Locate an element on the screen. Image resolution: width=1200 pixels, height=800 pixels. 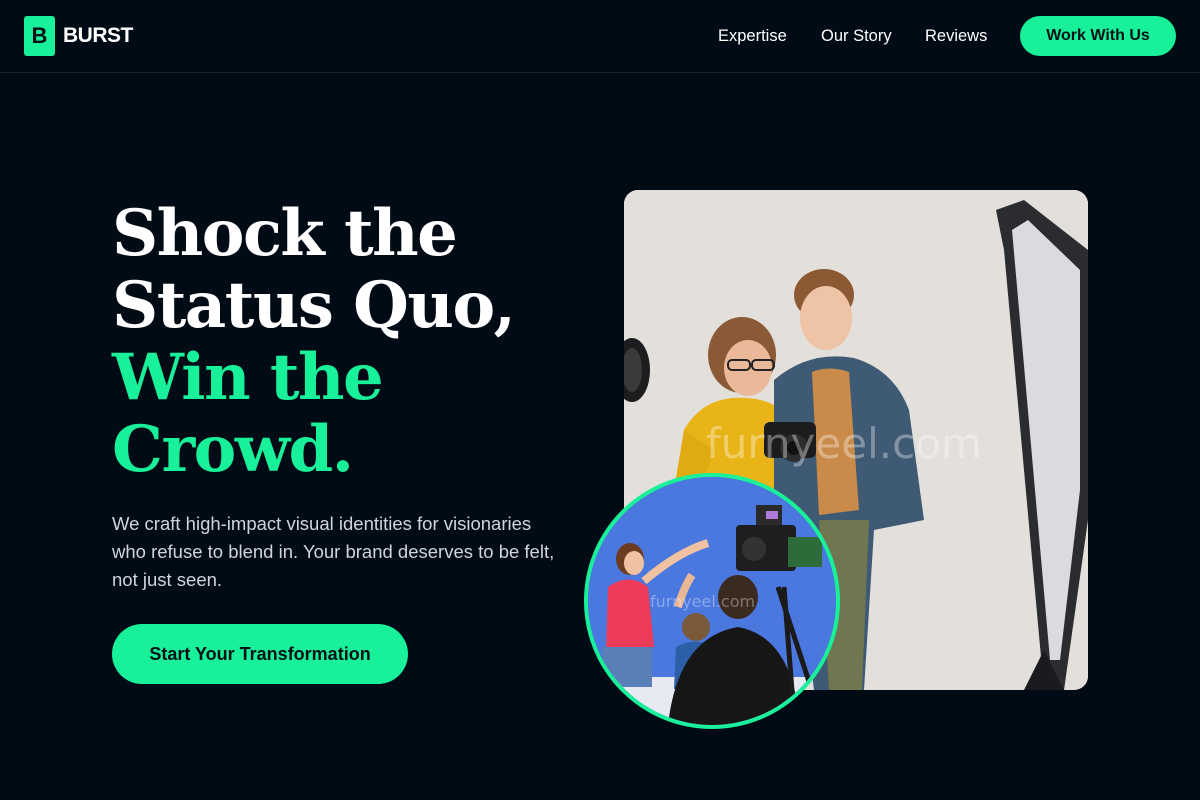
work-with-us-button: Work With Us is located at coordinates (1098, 36).